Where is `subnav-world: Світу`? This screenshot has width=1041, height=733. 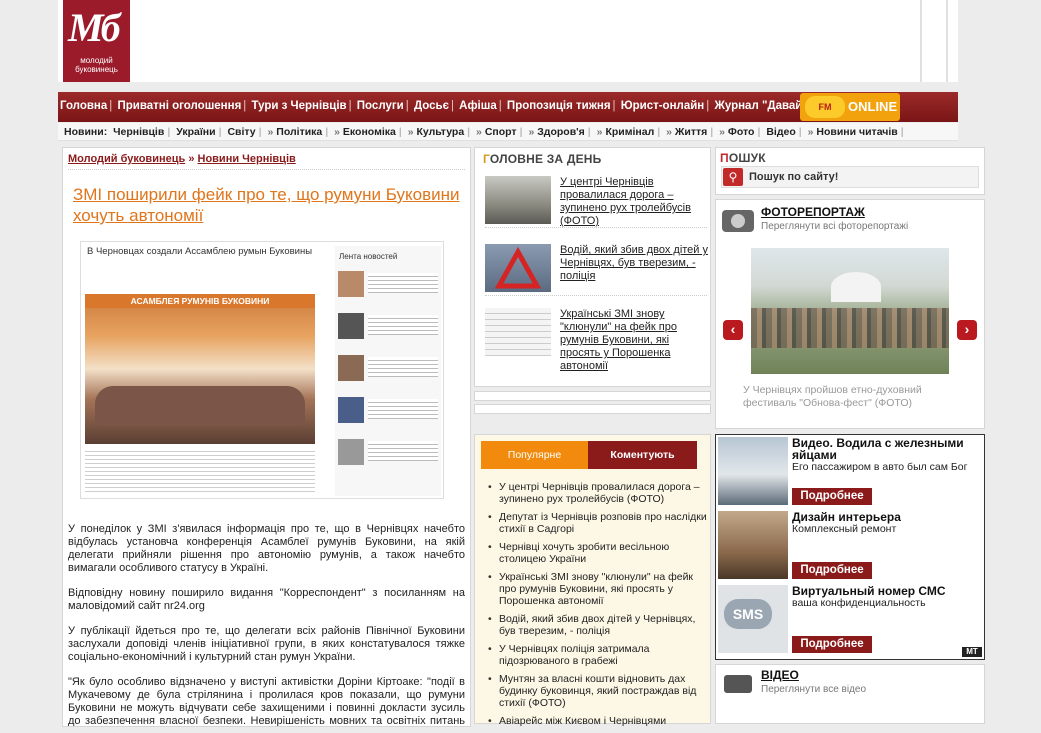
subnav-world: Світу is located at coordinates (241, 132).